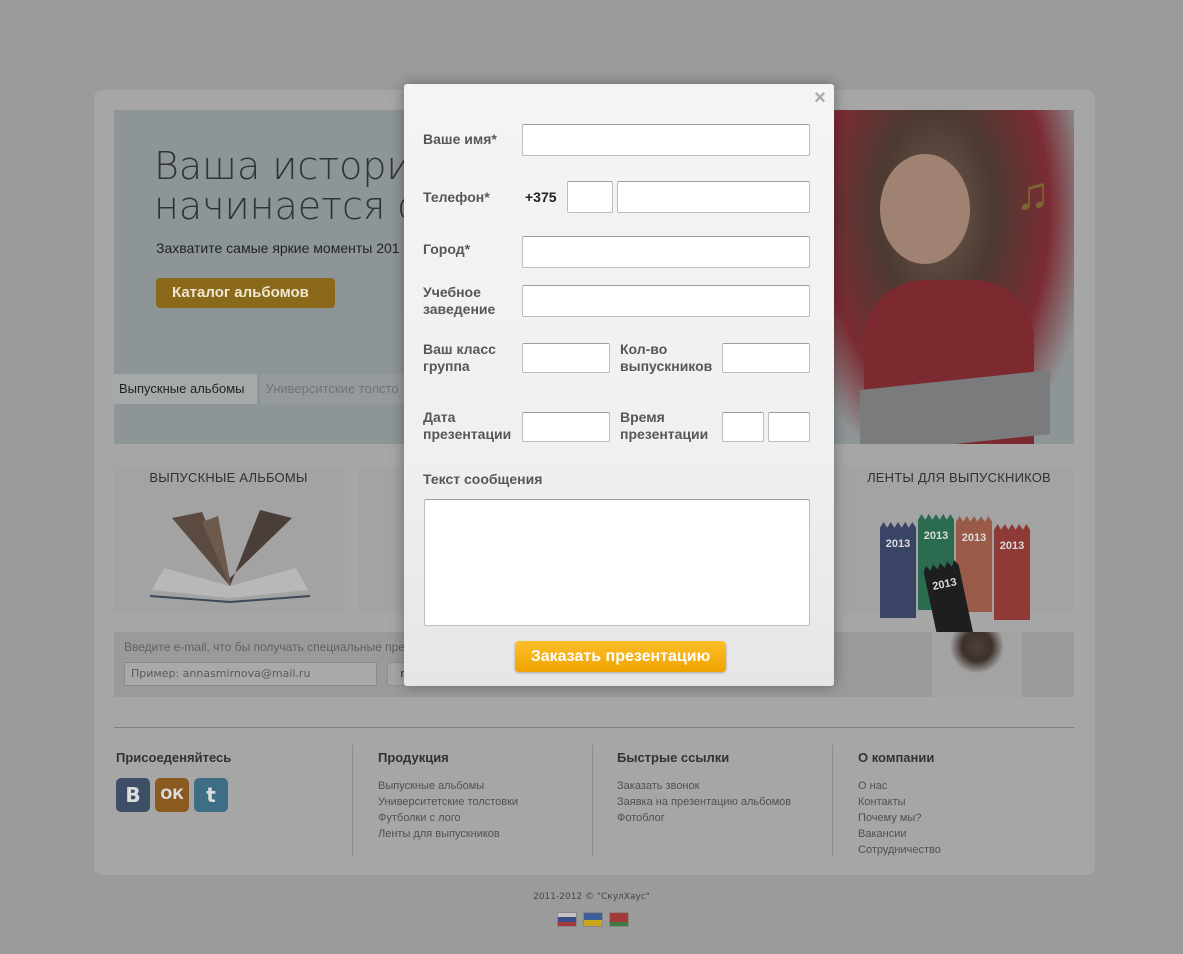  Describe the element at coordinates (448, 786) in the screenshot. I see `footer-link: Выпускные альбомы` at that location.